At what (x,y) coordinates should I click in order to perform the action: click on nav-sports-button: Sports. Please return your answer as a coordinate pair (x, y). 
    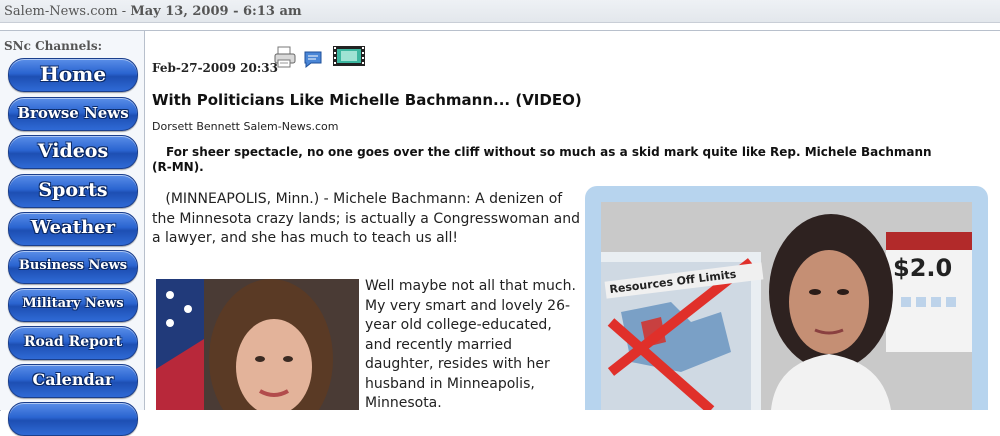
    Looking at the image, I should click on (73, 191).